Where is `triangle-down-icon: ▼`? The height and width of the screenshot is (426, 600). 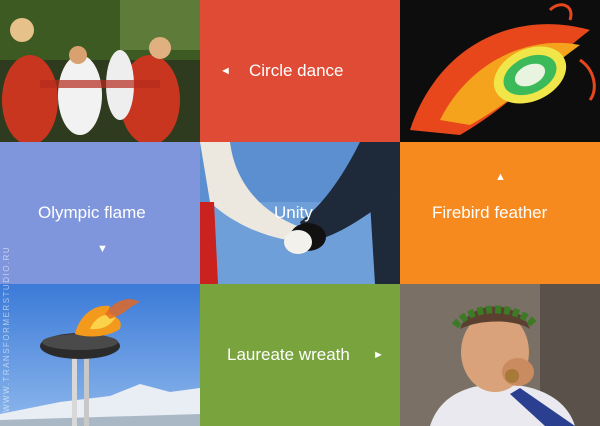
triangle-down-icon: ▼ is located at coordinates (102, 249).